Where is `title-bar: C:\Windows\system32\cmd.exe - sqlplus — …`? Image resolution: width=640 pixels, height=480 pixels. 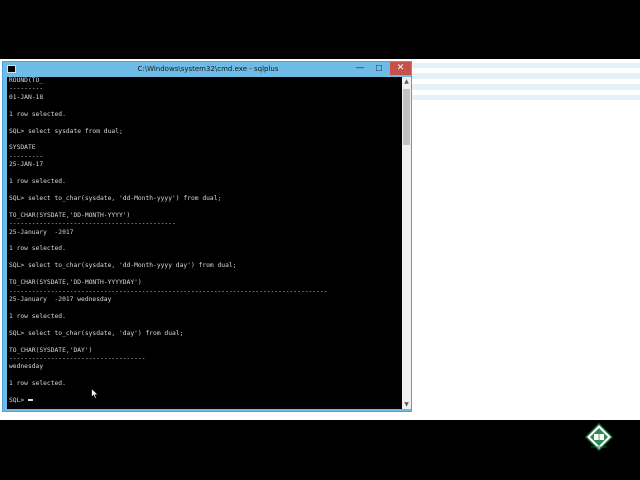 title-bar: C:\Windows\system32\cmd.exe - sqlplus — … is located at coordinates (207, 69).